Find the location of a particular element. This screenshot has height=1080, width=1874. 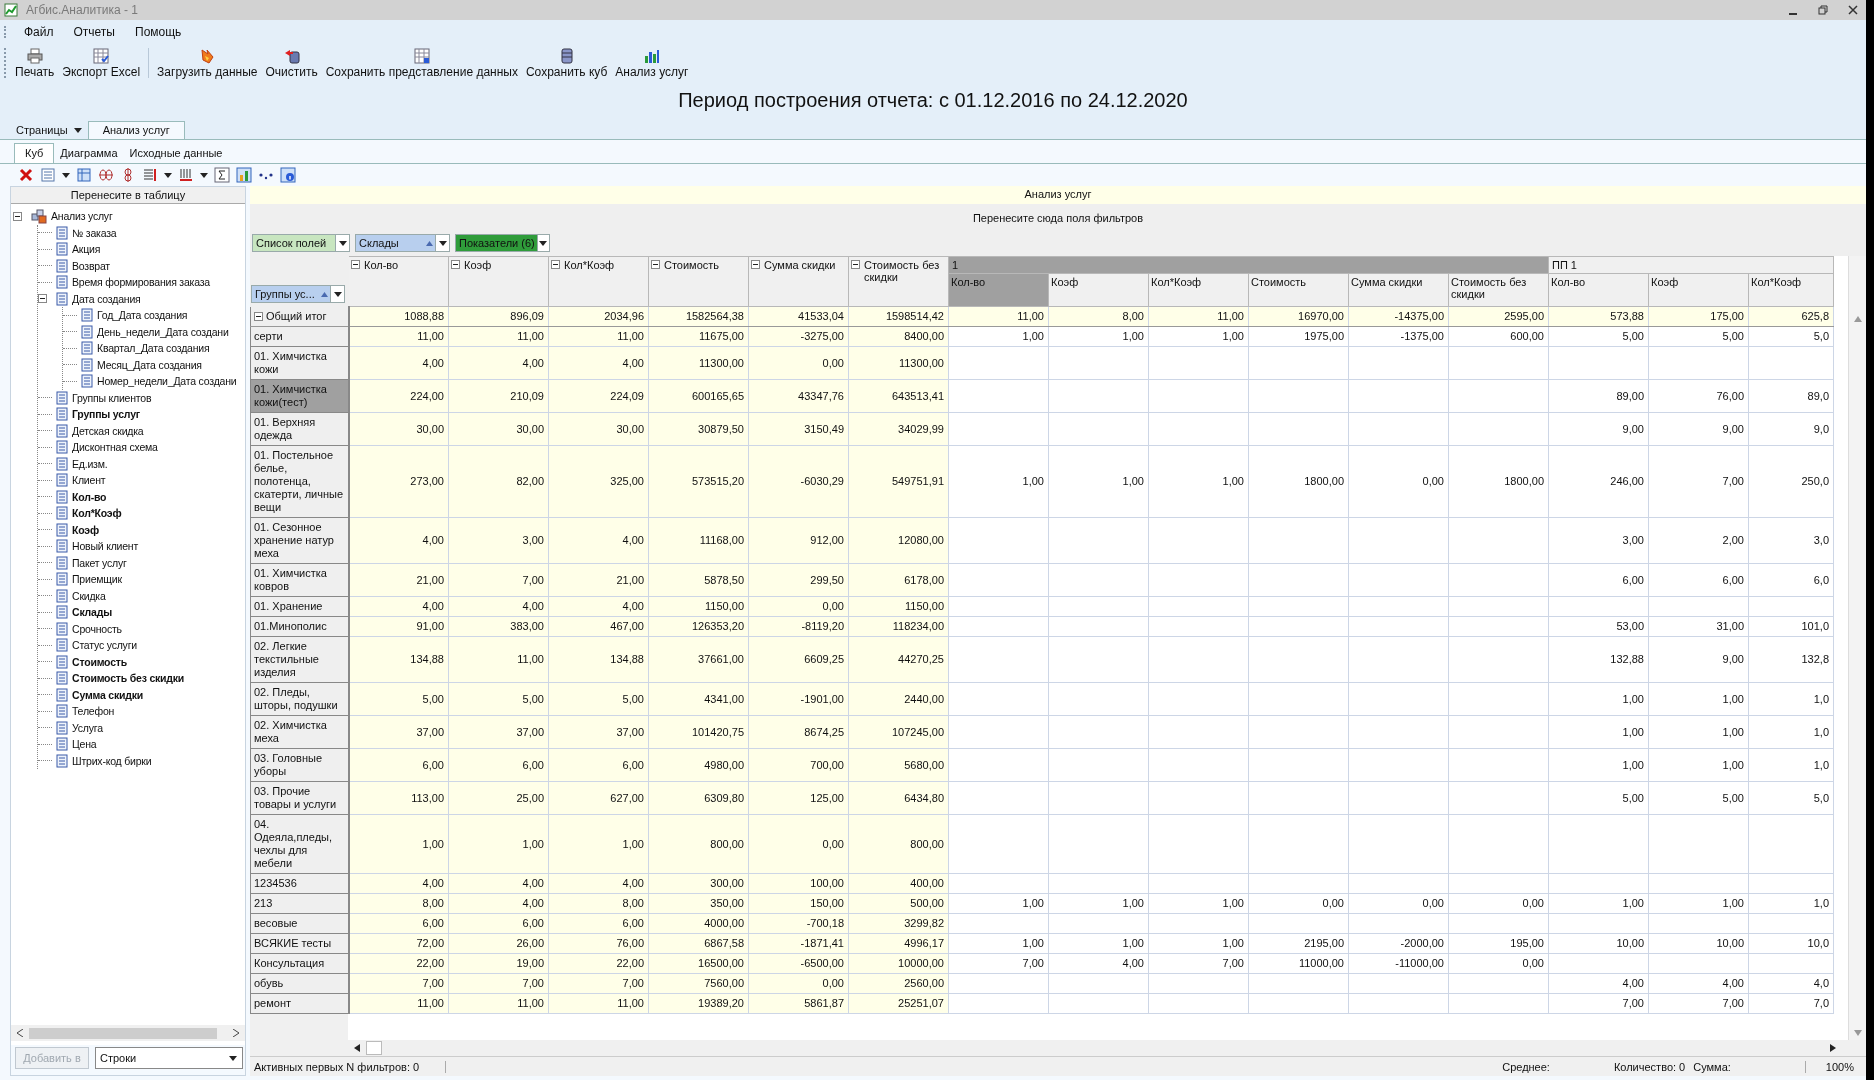

column-group-header: 1 is located at coordinates (1248, 265).